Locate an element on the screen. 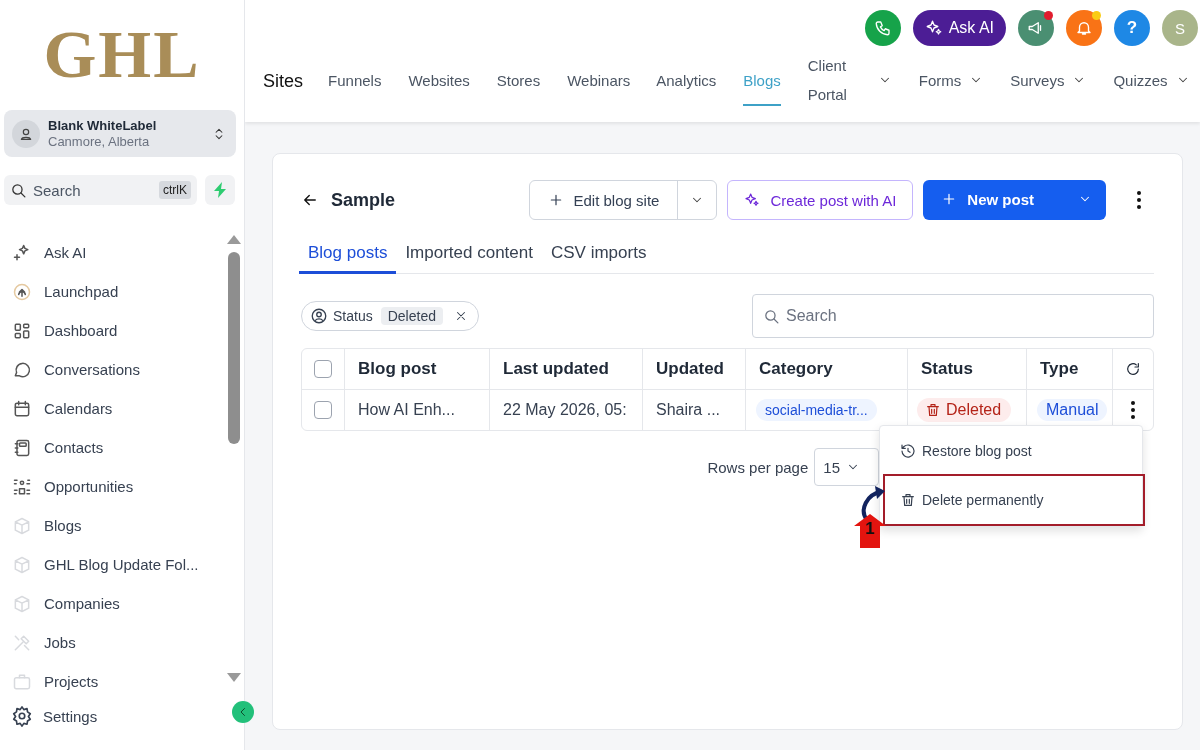 The height and width of the screenshot is (750, 1200). nav-tab: Client Portal is located at coordinates (849, 81).